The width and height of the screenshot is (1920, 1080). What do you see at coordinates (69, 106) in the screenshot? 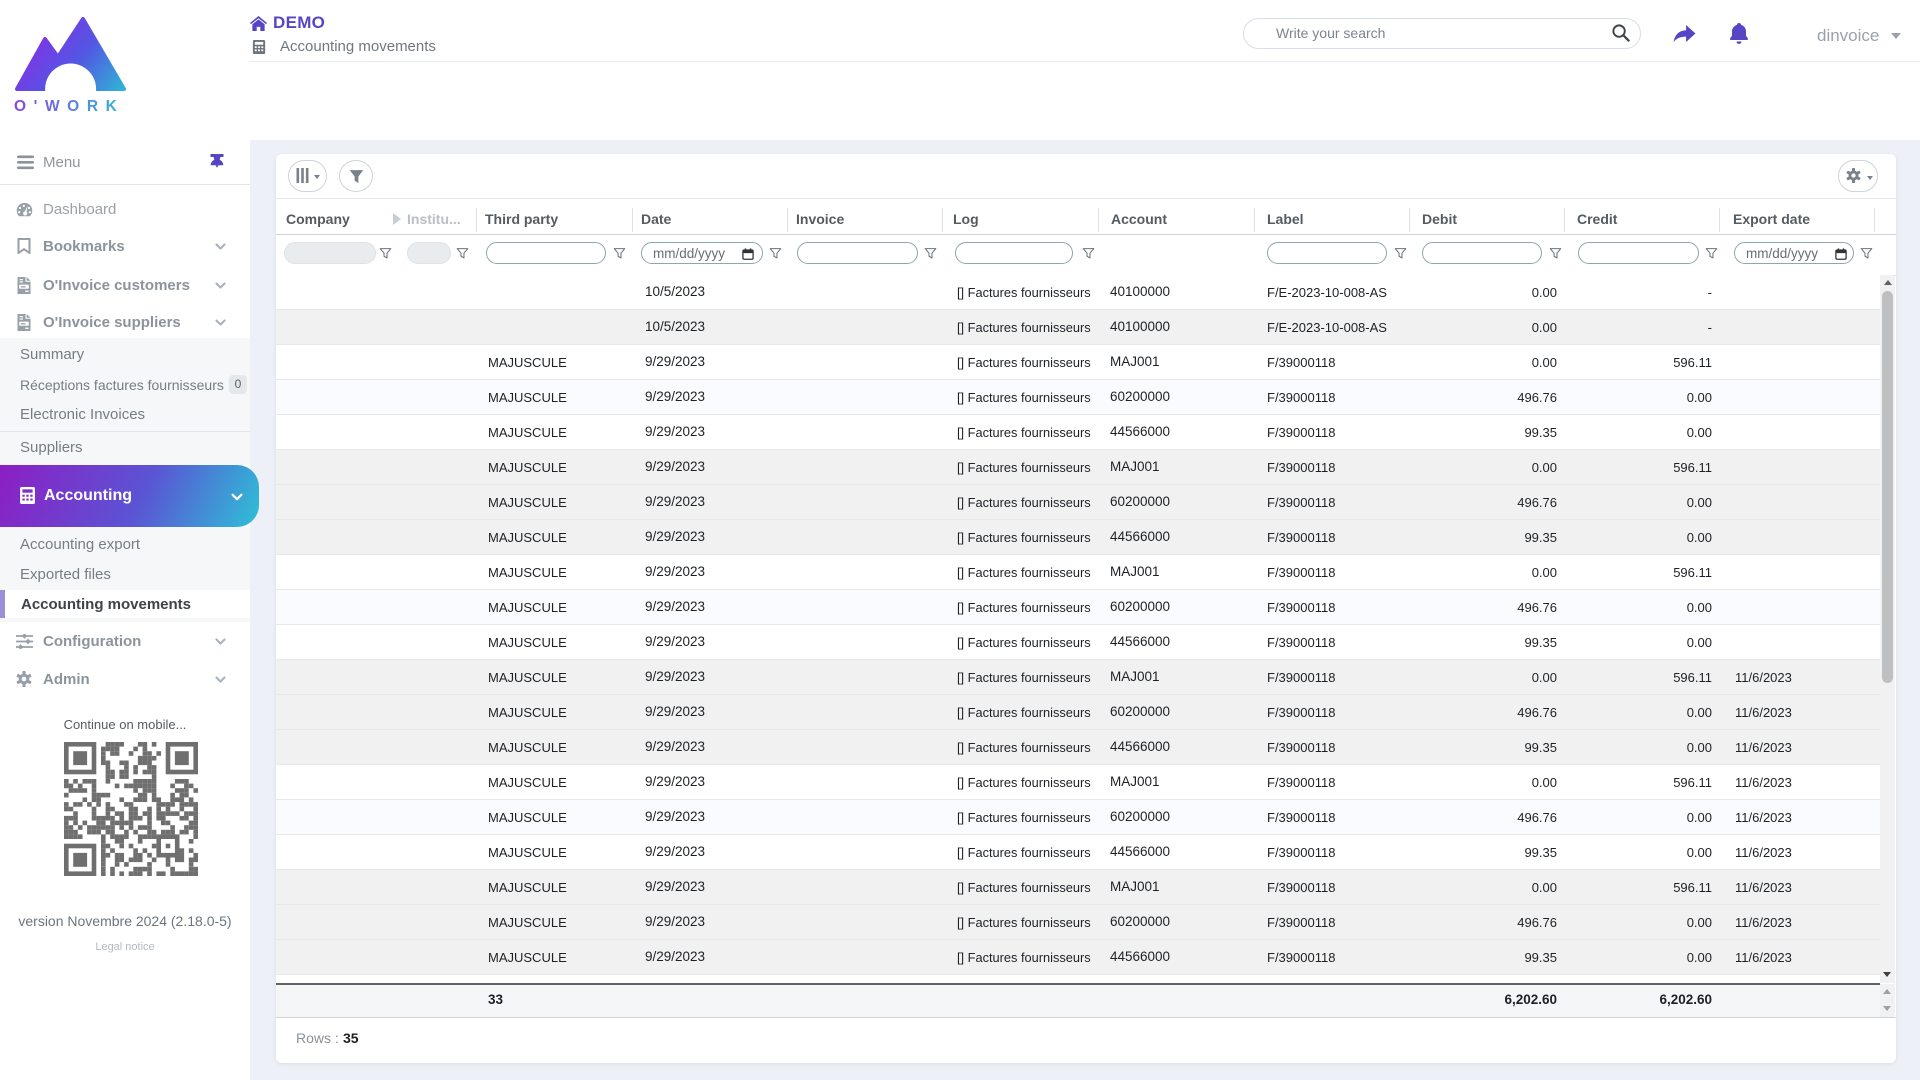
I see `svg-text: O'WORK` at bounding box center [69, 106].